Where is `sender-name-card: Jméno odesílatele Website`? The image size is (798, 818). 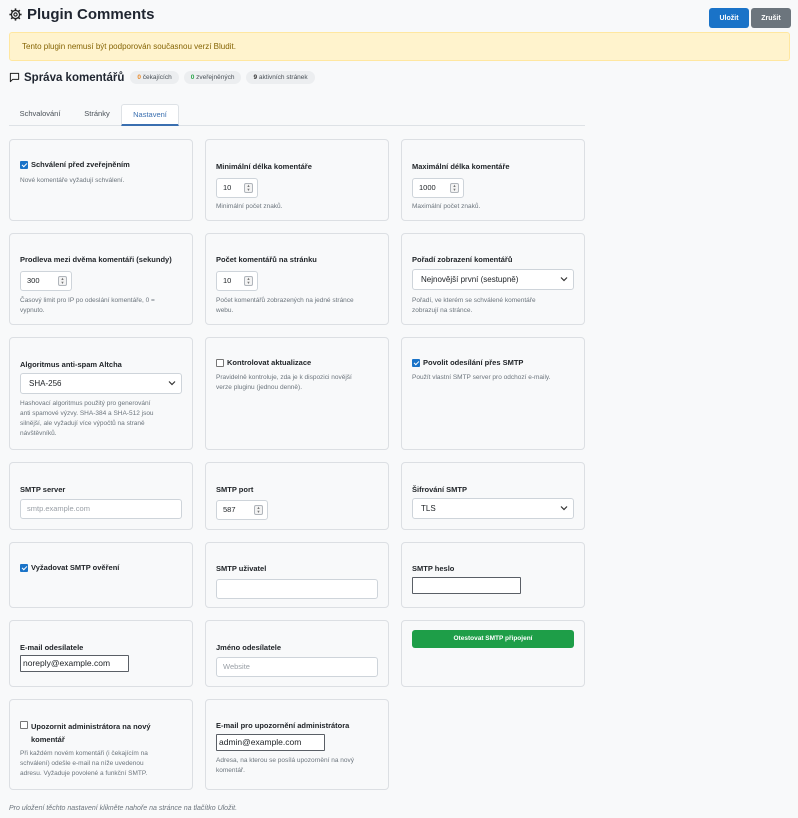
sender-name-card: Jméno odesílatele Website is located at coordinates (297, 653).